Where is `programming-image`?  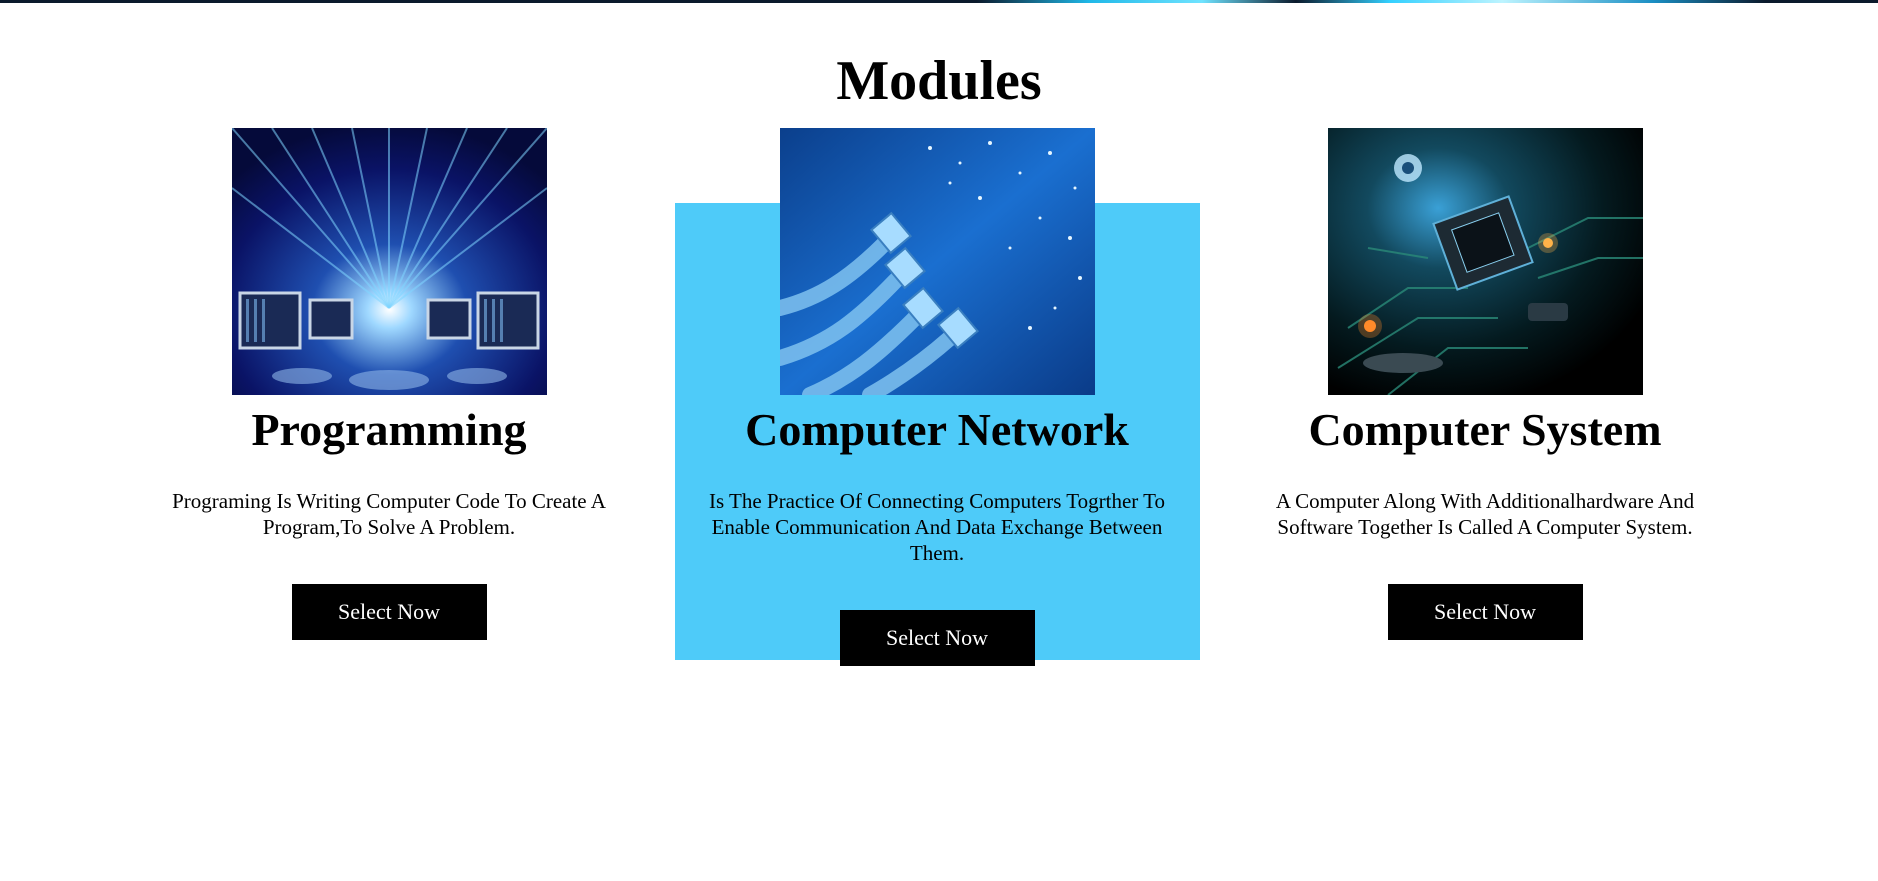
programming-image is located at coordinates (389, 261).